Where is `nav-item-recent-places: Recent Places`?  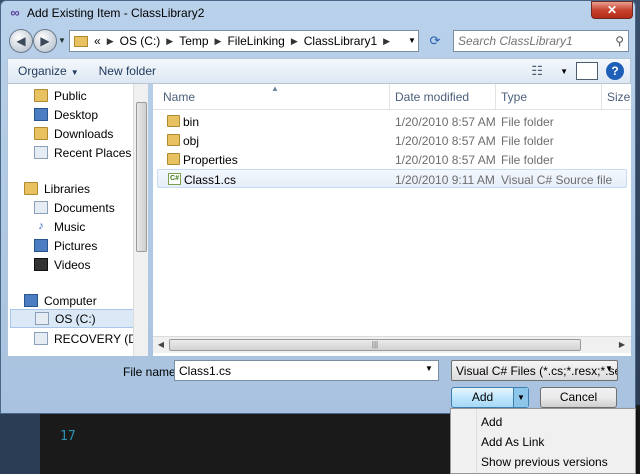 nav-item-recent-places: Recent Places is located at coordinates (82, 152).